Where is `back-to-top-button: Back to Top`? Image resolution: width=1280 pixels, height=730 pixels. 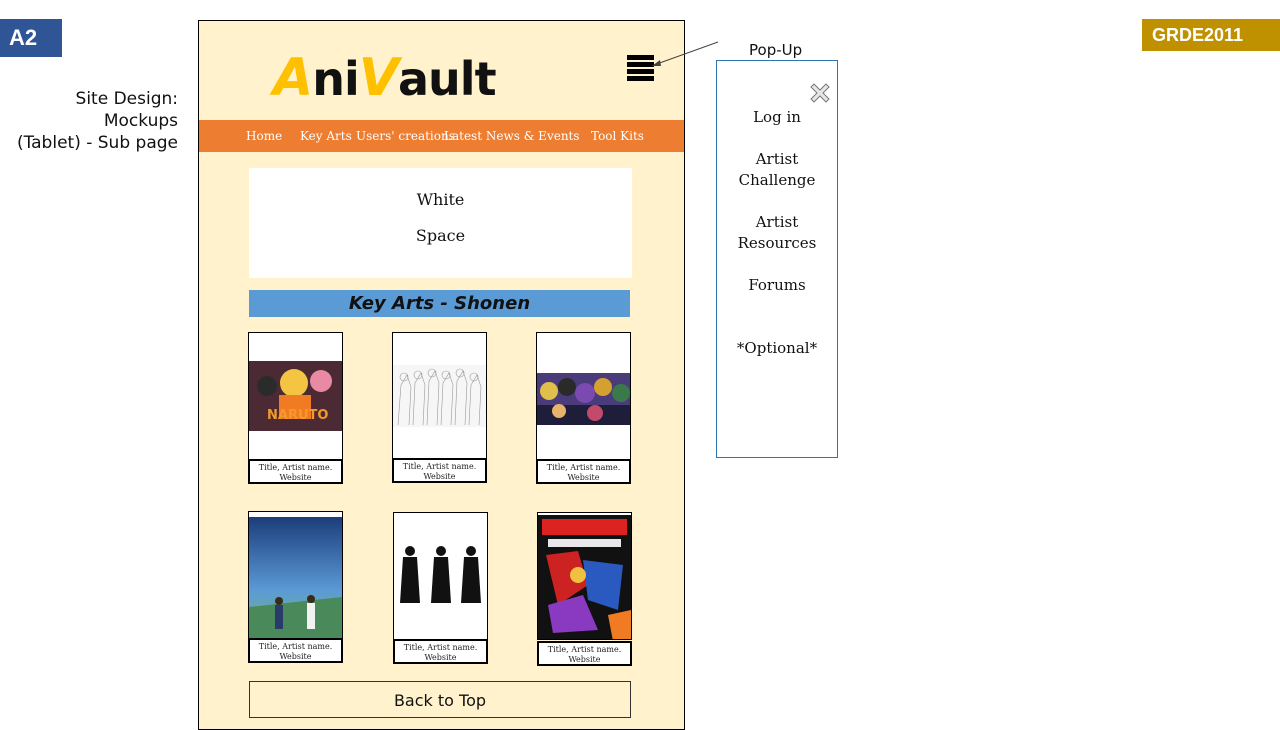
back-to-top-button: Back to Top is located at coordinates (440, 699).